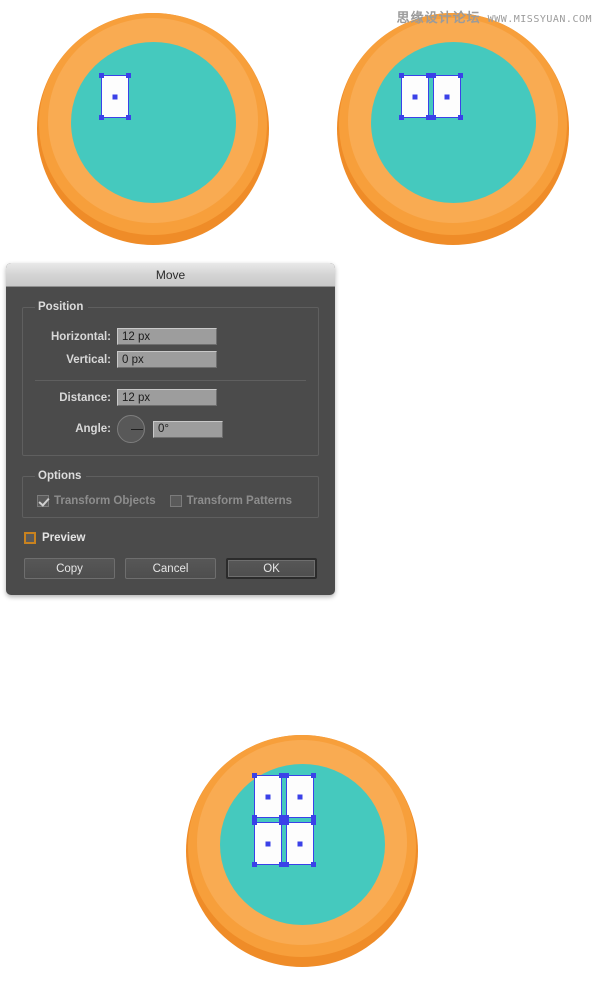 The width and height of the screenshot is (600, 982). Describe the element at coordinates (239, 501) in the screenshot. I see `transform-patterns-label: Transform Patterns` at that location.